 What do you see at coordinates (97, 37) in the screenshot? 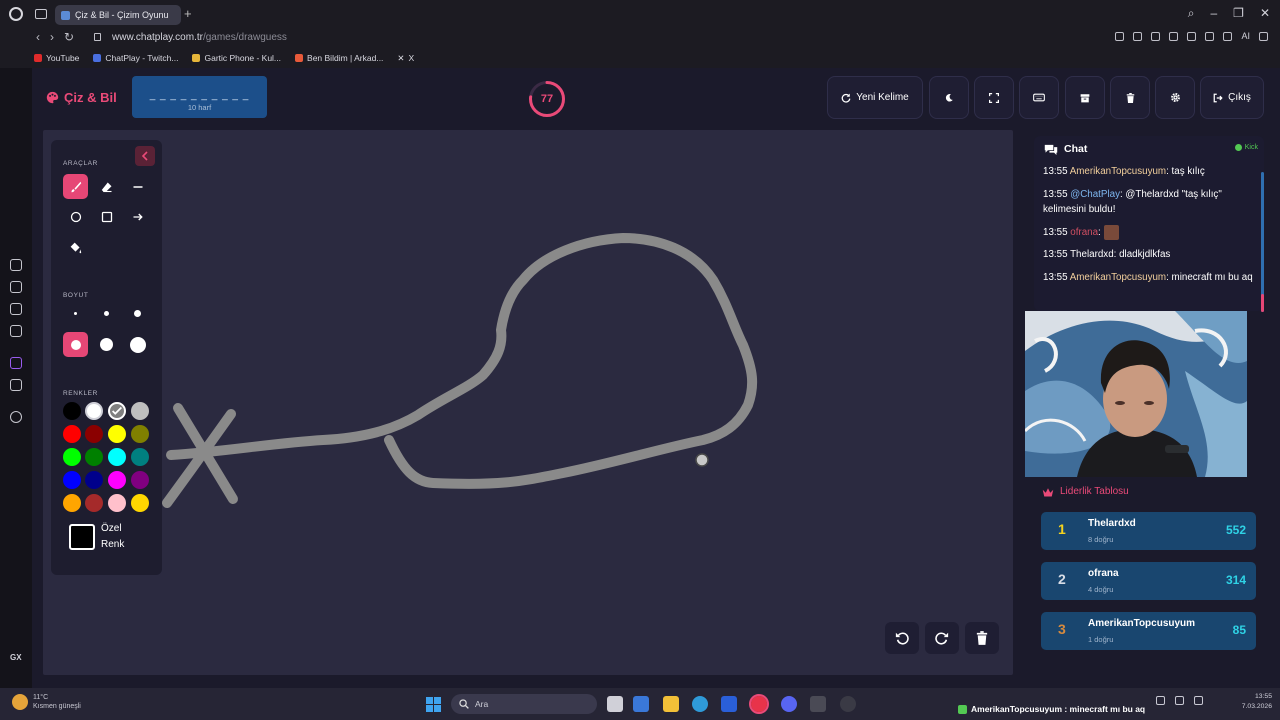
I see `lock-icon` at bounding box center [97, 37].